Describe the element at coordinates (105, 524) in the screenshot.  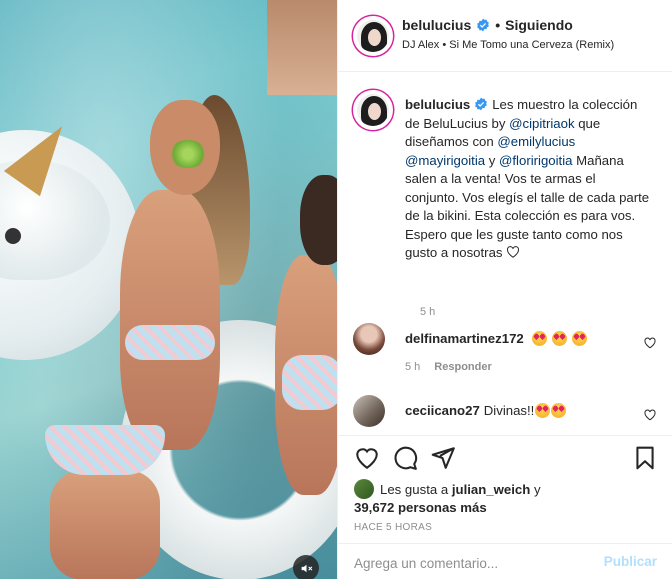
I see `person-leg` at that location.